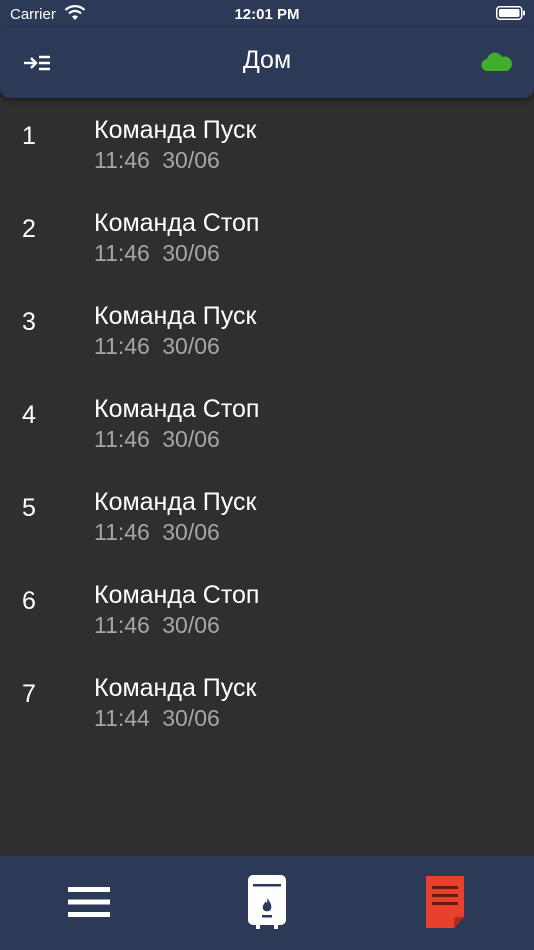 The height and width of the screenshot is (950, 534). Describe the element at coordinates (267, 158) in the screenshot. I see `list-item: 1 Команда Пуск 11:46 30/06` at that location.